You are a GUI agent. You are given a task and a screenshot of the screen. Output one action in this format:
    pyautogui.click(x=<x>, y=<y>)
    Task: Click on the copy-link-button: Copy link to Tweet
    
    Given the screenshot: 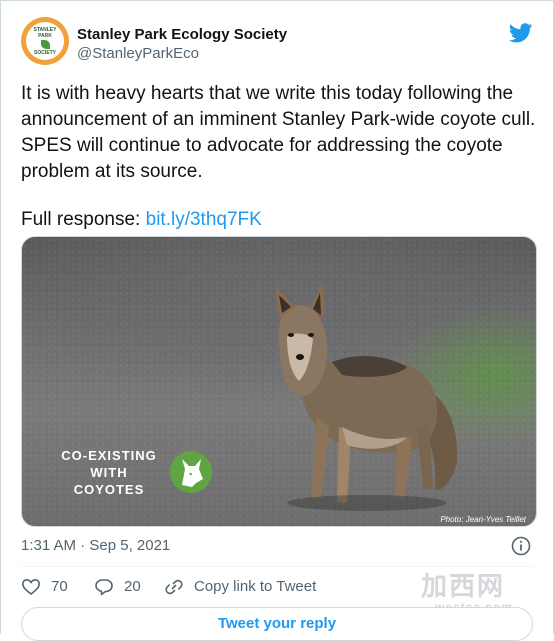 What is the action you would take?
    pyautogui.click(x=240, y=587)
    